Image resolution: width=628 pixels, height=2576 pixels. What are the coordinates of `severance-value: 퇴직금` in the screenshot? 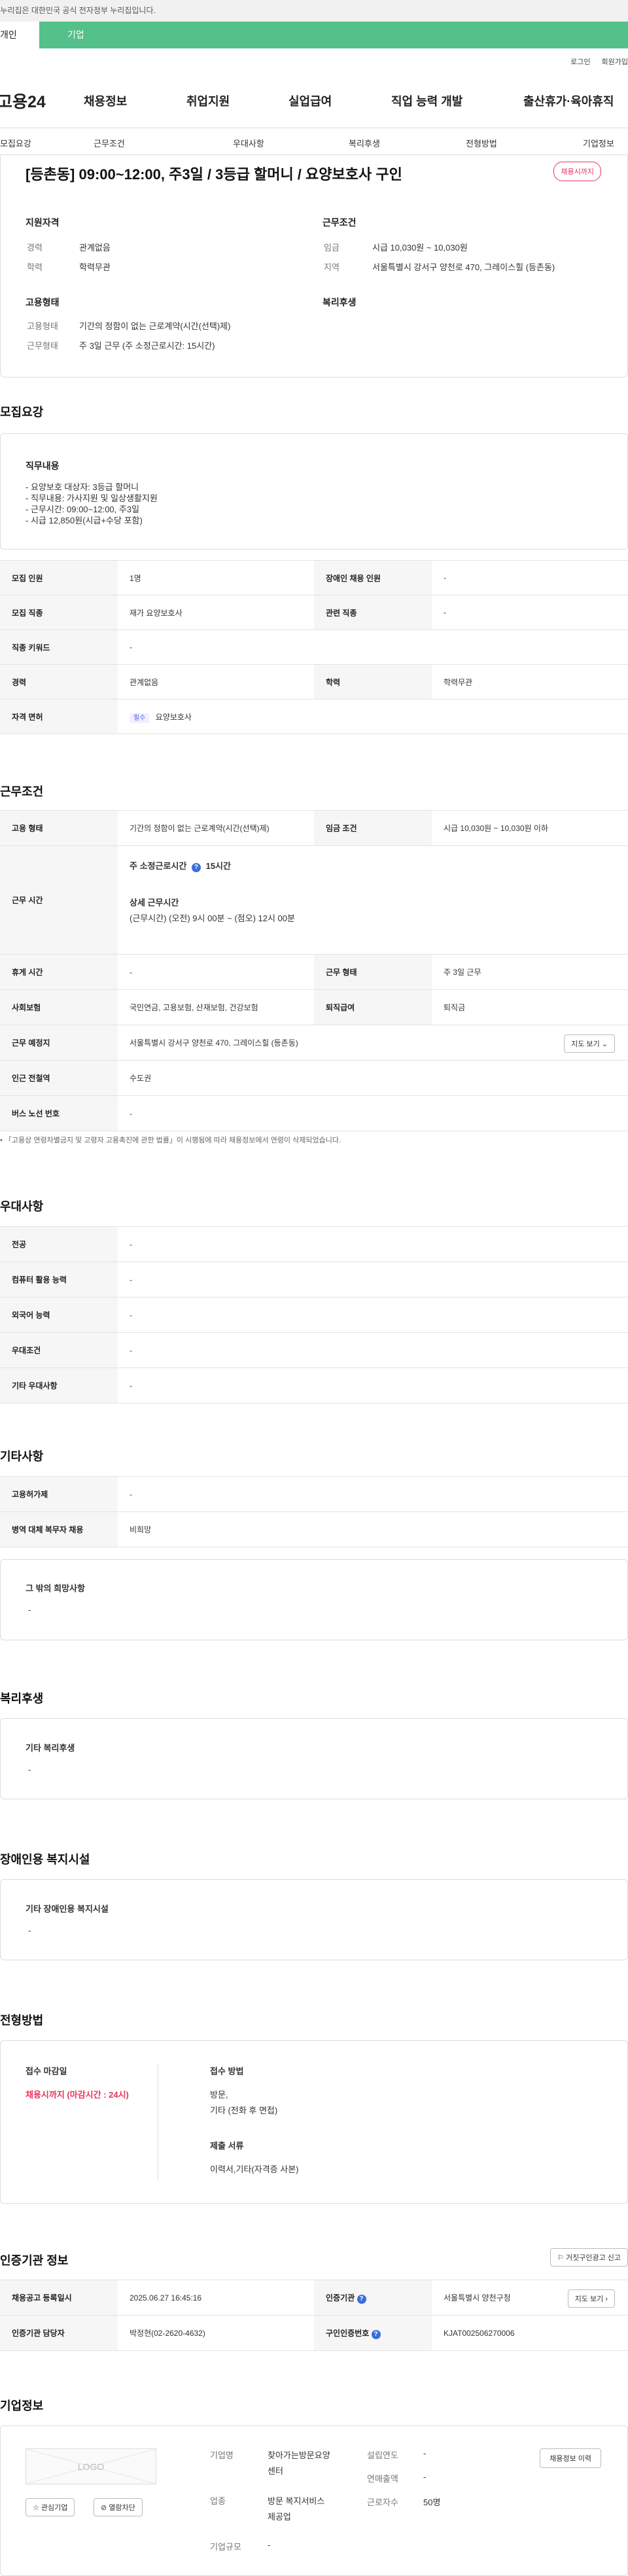 It's located at (530, 1007).